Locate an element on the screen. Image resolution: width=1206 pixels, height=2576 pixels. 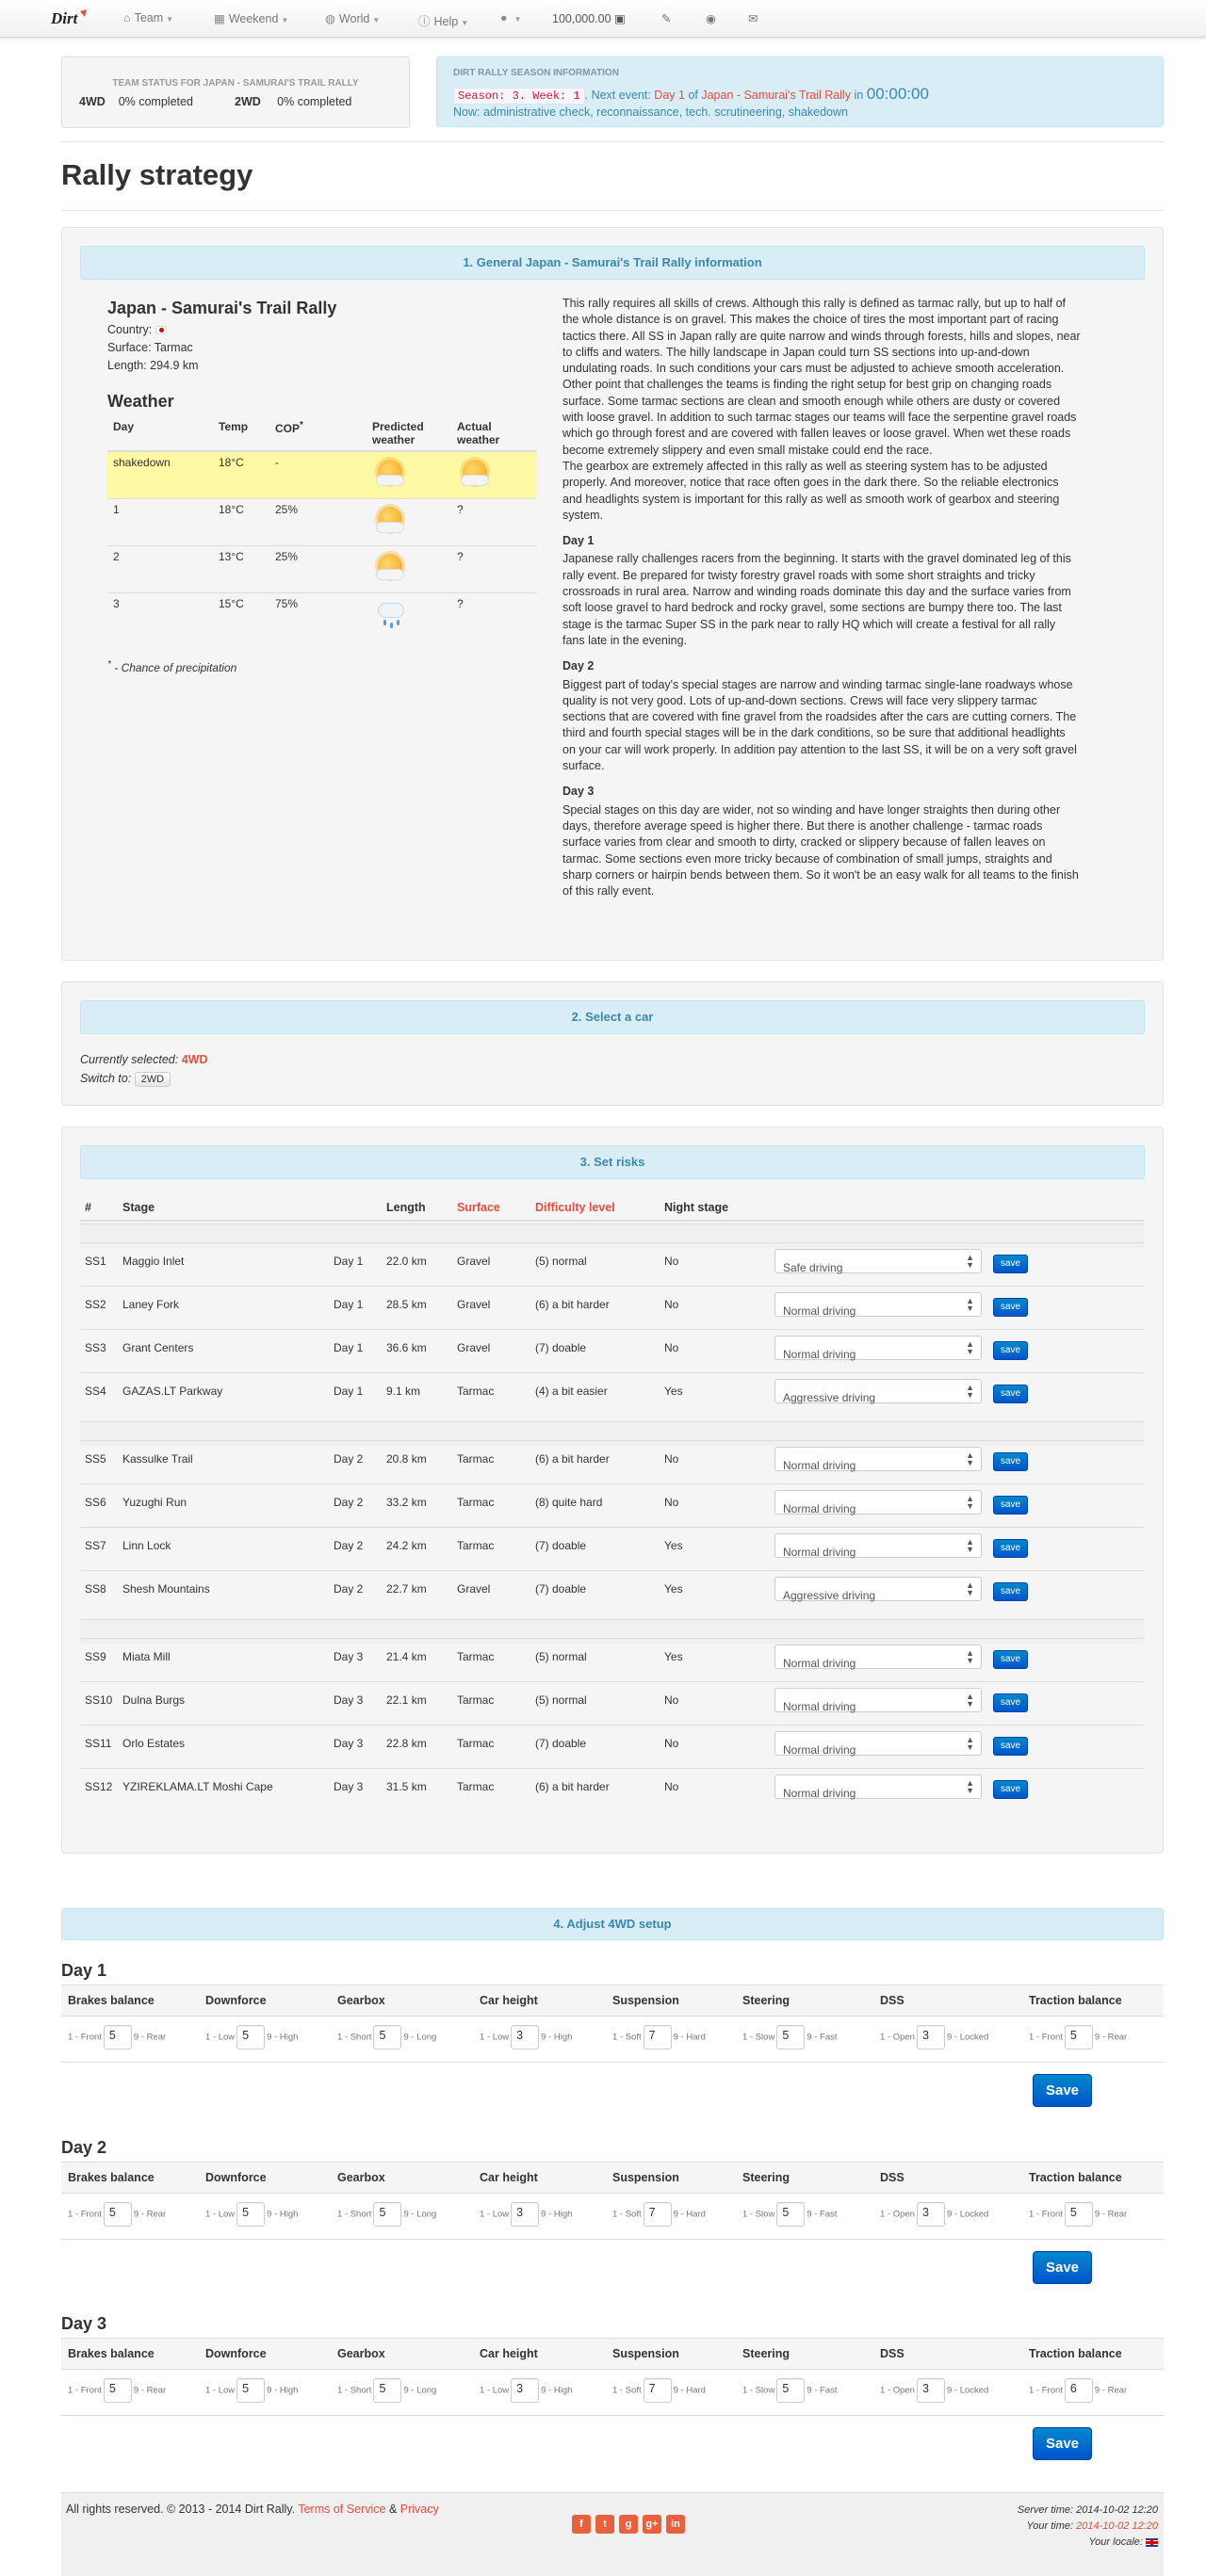
uk-flag-icon is located at coordinates (1152, 2542).